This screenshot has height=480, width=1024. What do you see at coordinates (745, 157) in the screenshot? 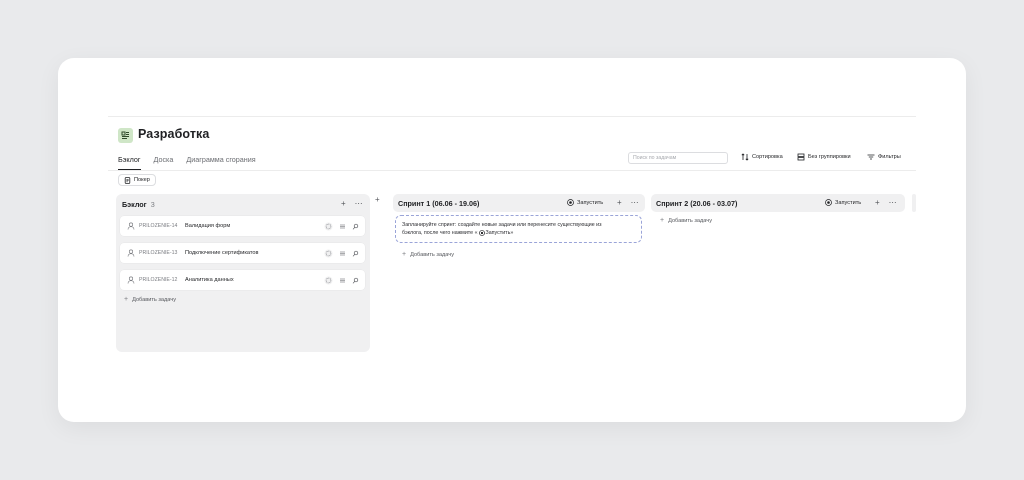
I see `sort-icon` at bounding box center [745, 157].